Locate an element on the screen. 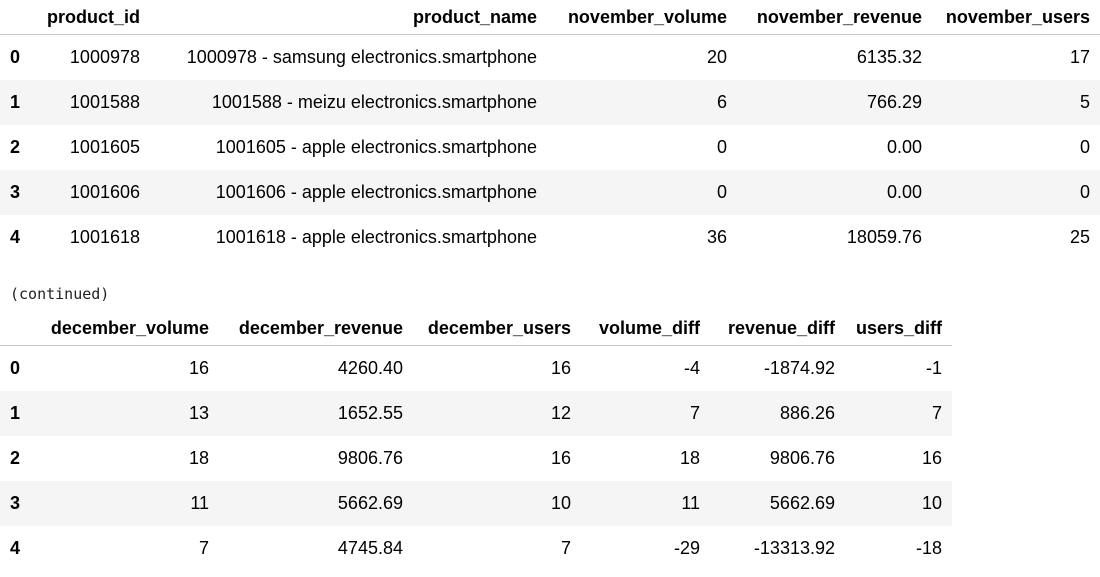  table-row: 4 7 4745.84 7 -29 -13313.92 -18 is located at coordinates (476, 548).